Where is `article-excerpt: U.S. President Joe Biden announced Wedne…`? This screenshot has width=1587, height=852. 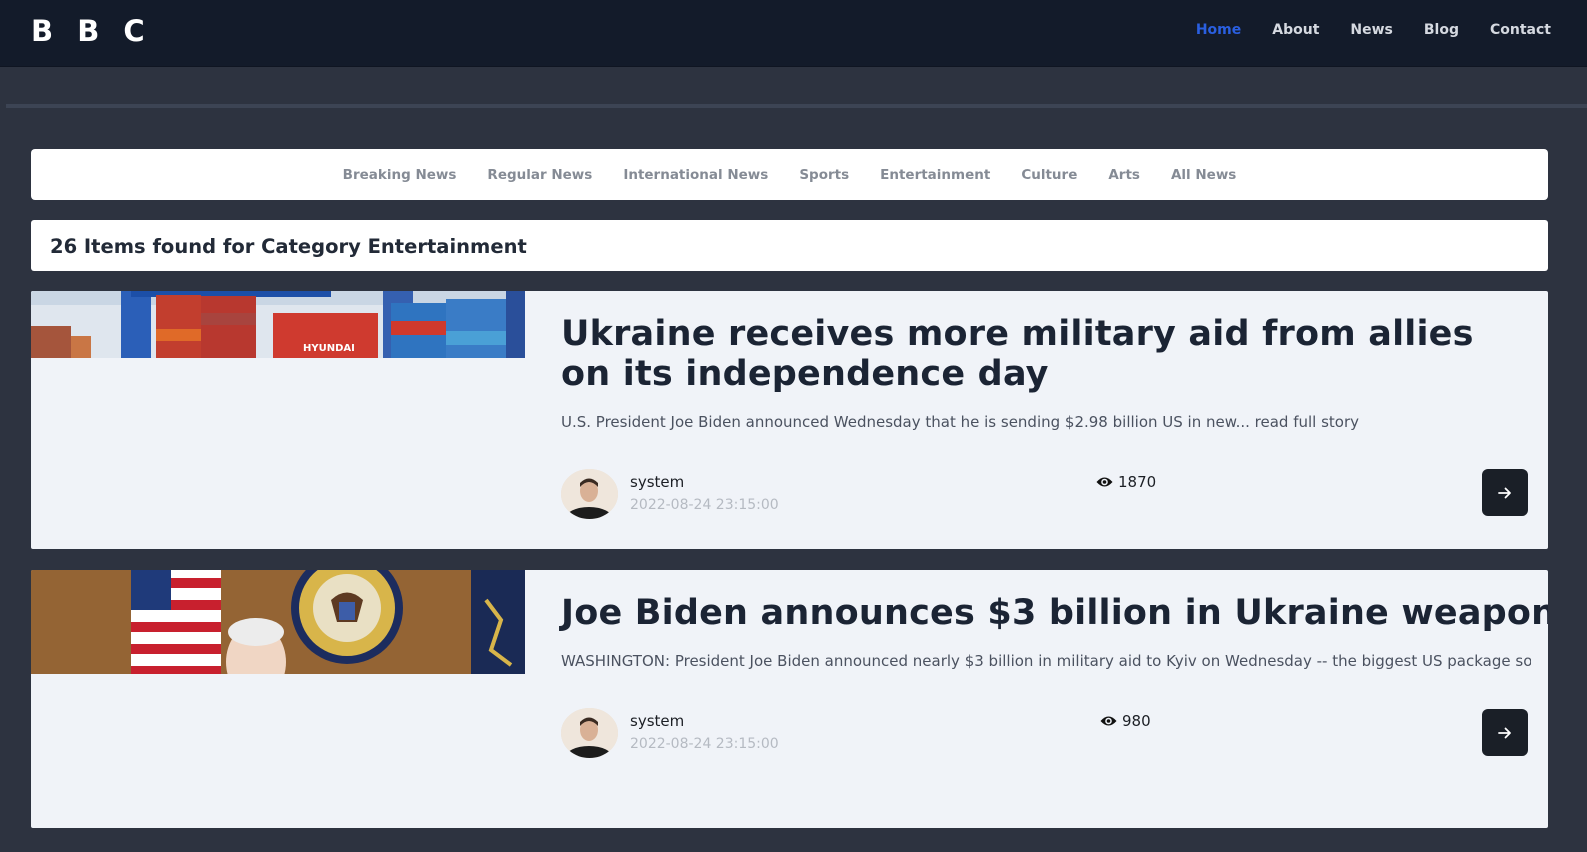
article-excerpt: U.S. President Joe Biden announced Wedne… is located at coordinates (960, 422).